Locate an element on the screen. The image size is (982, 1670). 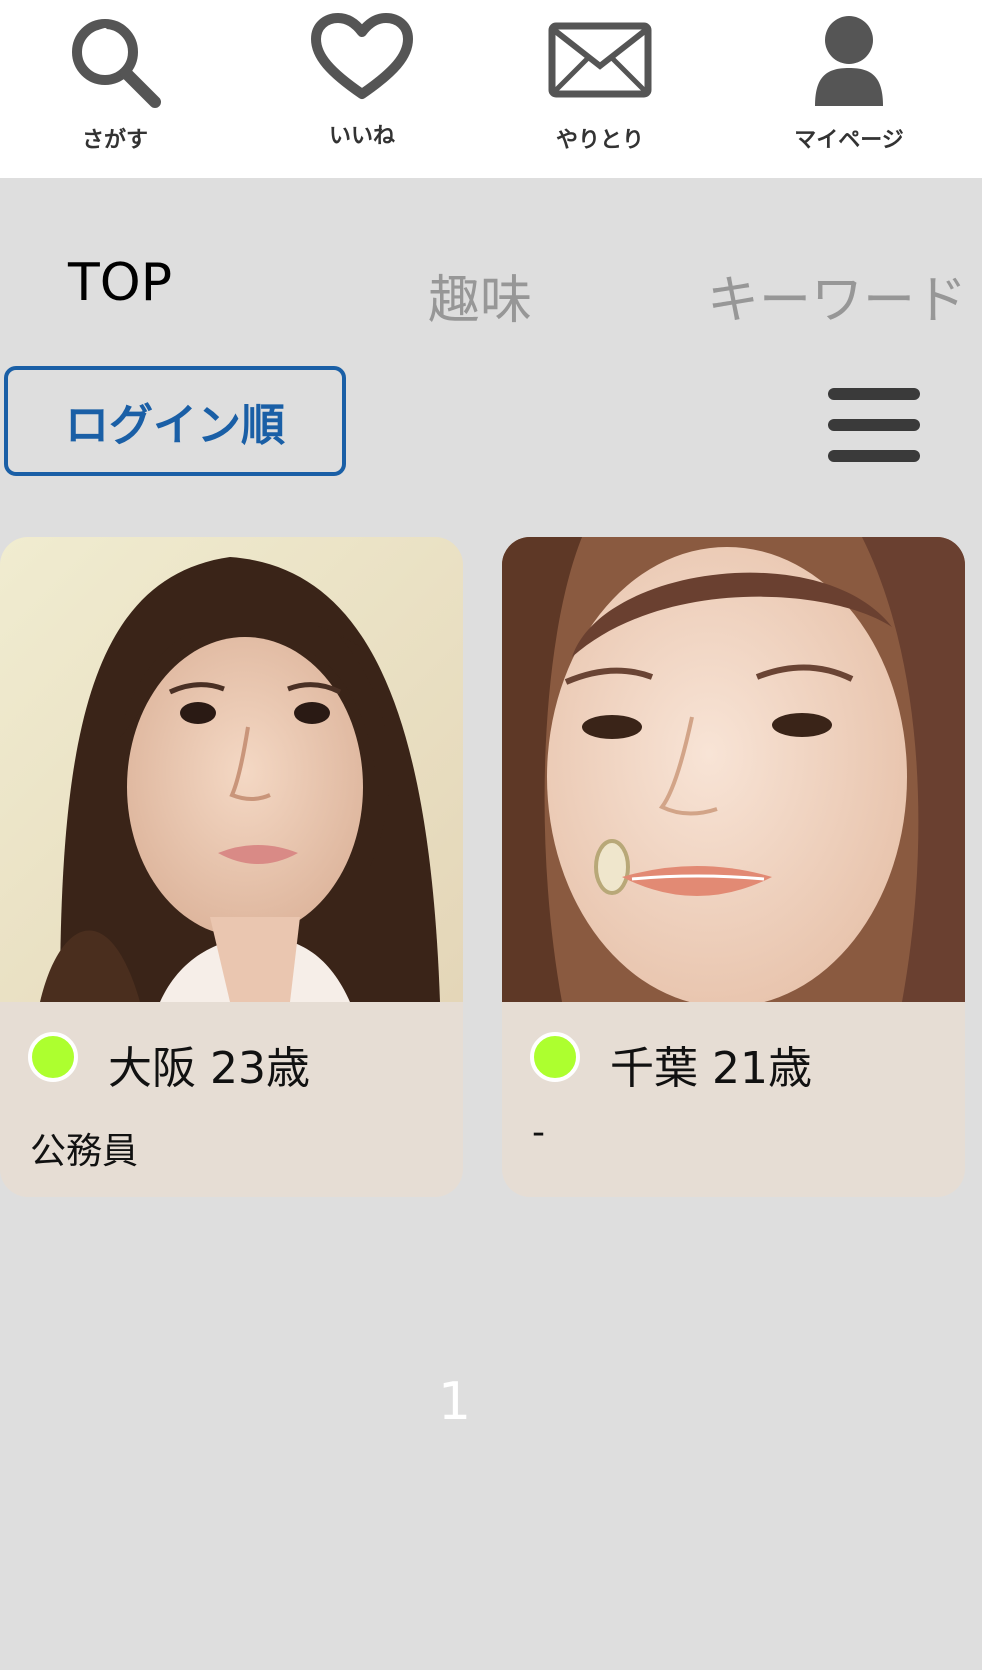
user-icon is located at coordinates (849, 63).